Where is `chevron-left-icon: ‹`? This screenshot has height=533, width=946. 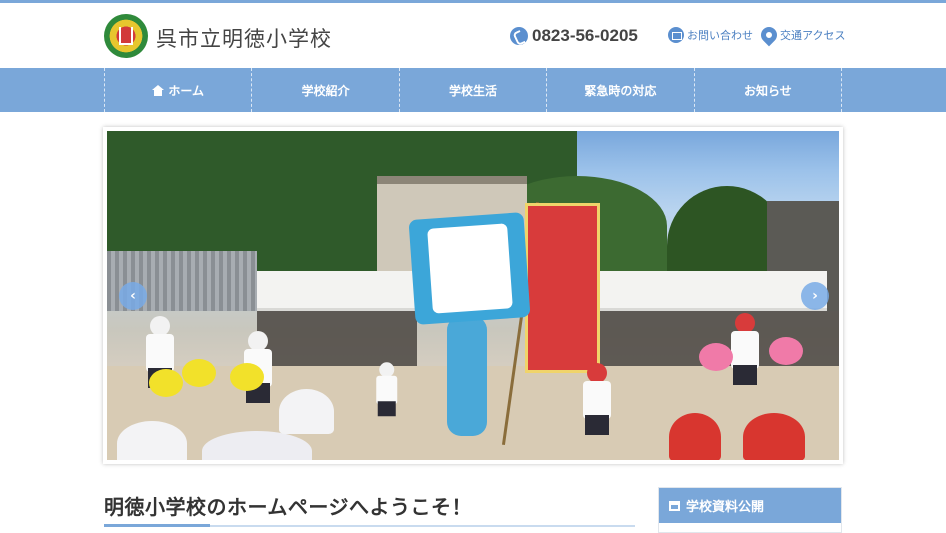 chevron-left-icon: ‹ is located at coordinates (133, 296).